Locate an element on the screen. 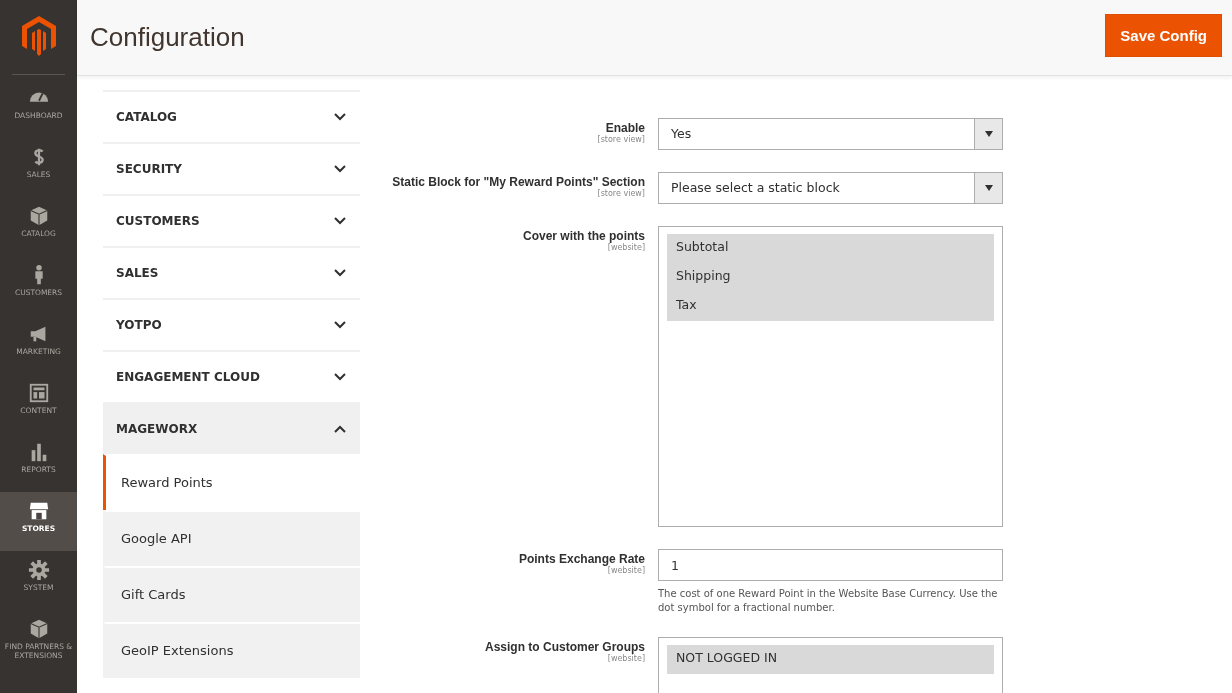 This screenshot has width=1232, height=693. field-label: Cover with the points is located at coordinates (584, 236).